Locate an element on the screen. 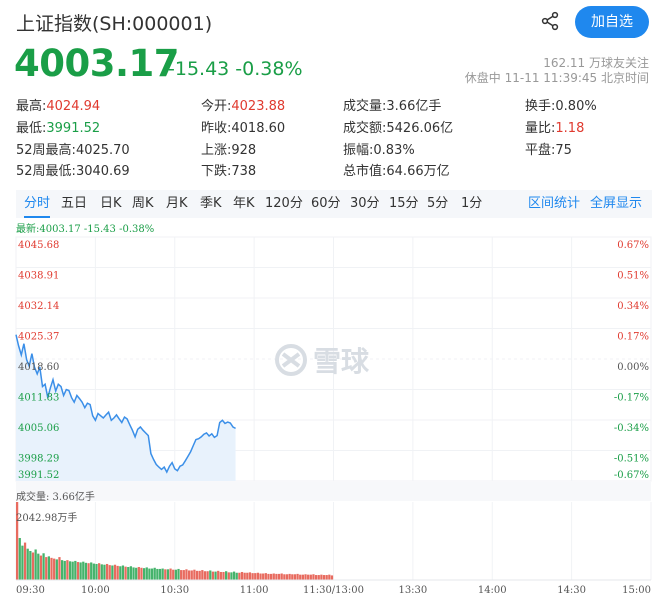  pct-tick-label: -0.67% is located at coordinates (631, 475).